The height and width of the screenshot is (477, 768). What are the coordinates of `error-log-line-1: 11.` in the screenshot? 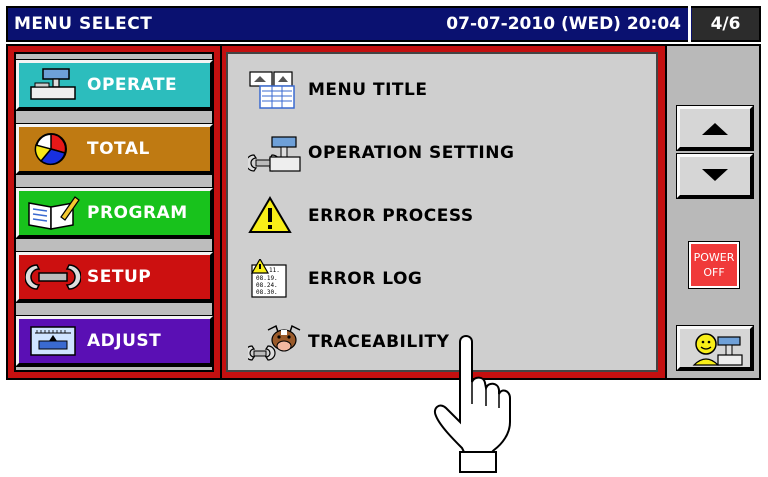 It's located at (274, 270).